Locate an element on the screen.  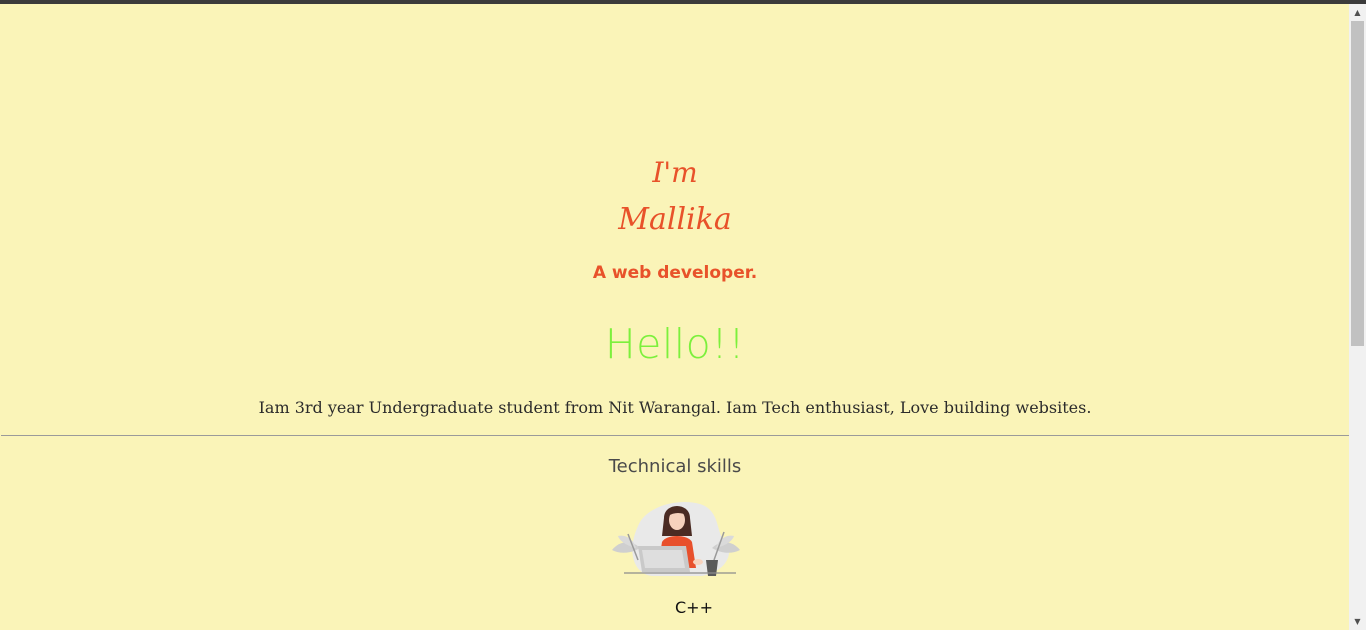
vertical-scrollbar: ▲ ▼ is located at coordinates (1357, 317).